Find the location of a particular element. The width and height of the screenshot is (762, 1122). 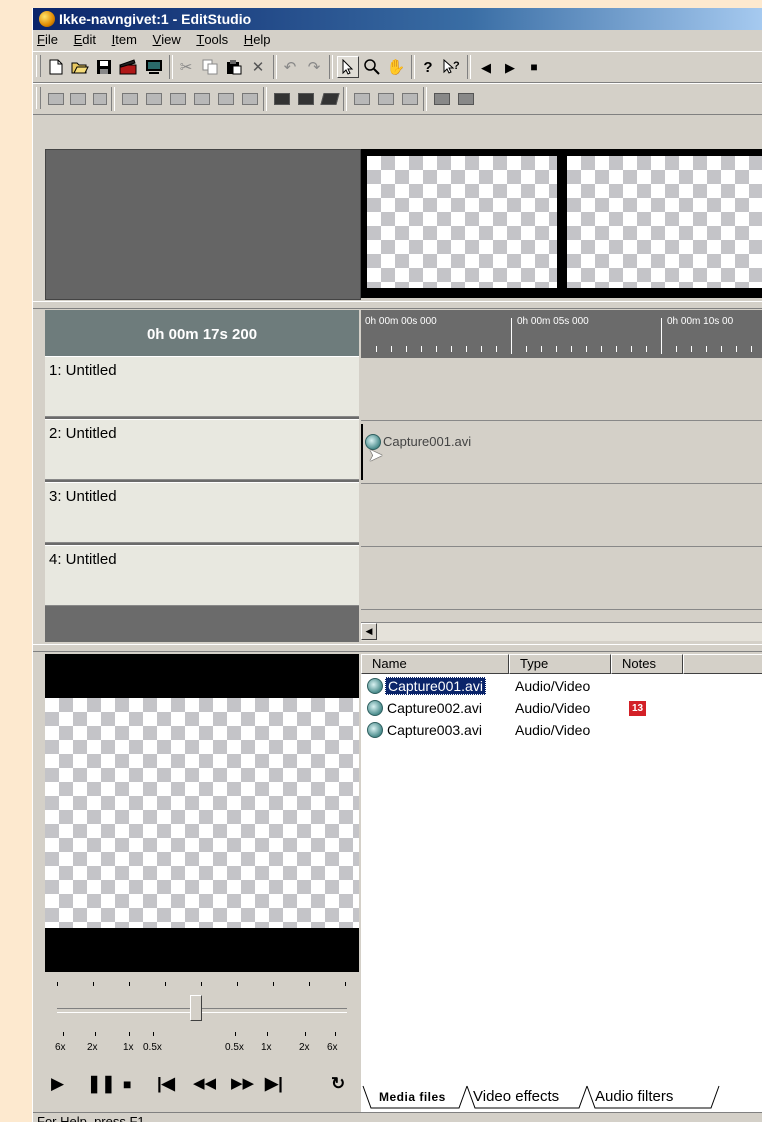

menu-help: Help is located at coordinates (257, 40).